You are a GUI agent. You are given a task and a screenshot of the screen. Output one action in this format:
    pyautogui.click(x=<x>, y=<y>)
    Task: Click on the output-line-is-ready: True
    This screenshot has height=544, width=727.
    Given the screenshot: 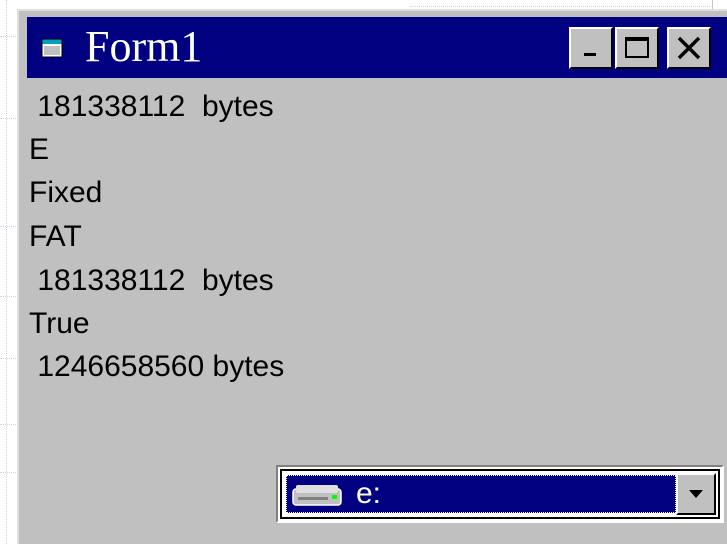 What is the action you would take?
    pyautogui.click(x=59, y=323)
    